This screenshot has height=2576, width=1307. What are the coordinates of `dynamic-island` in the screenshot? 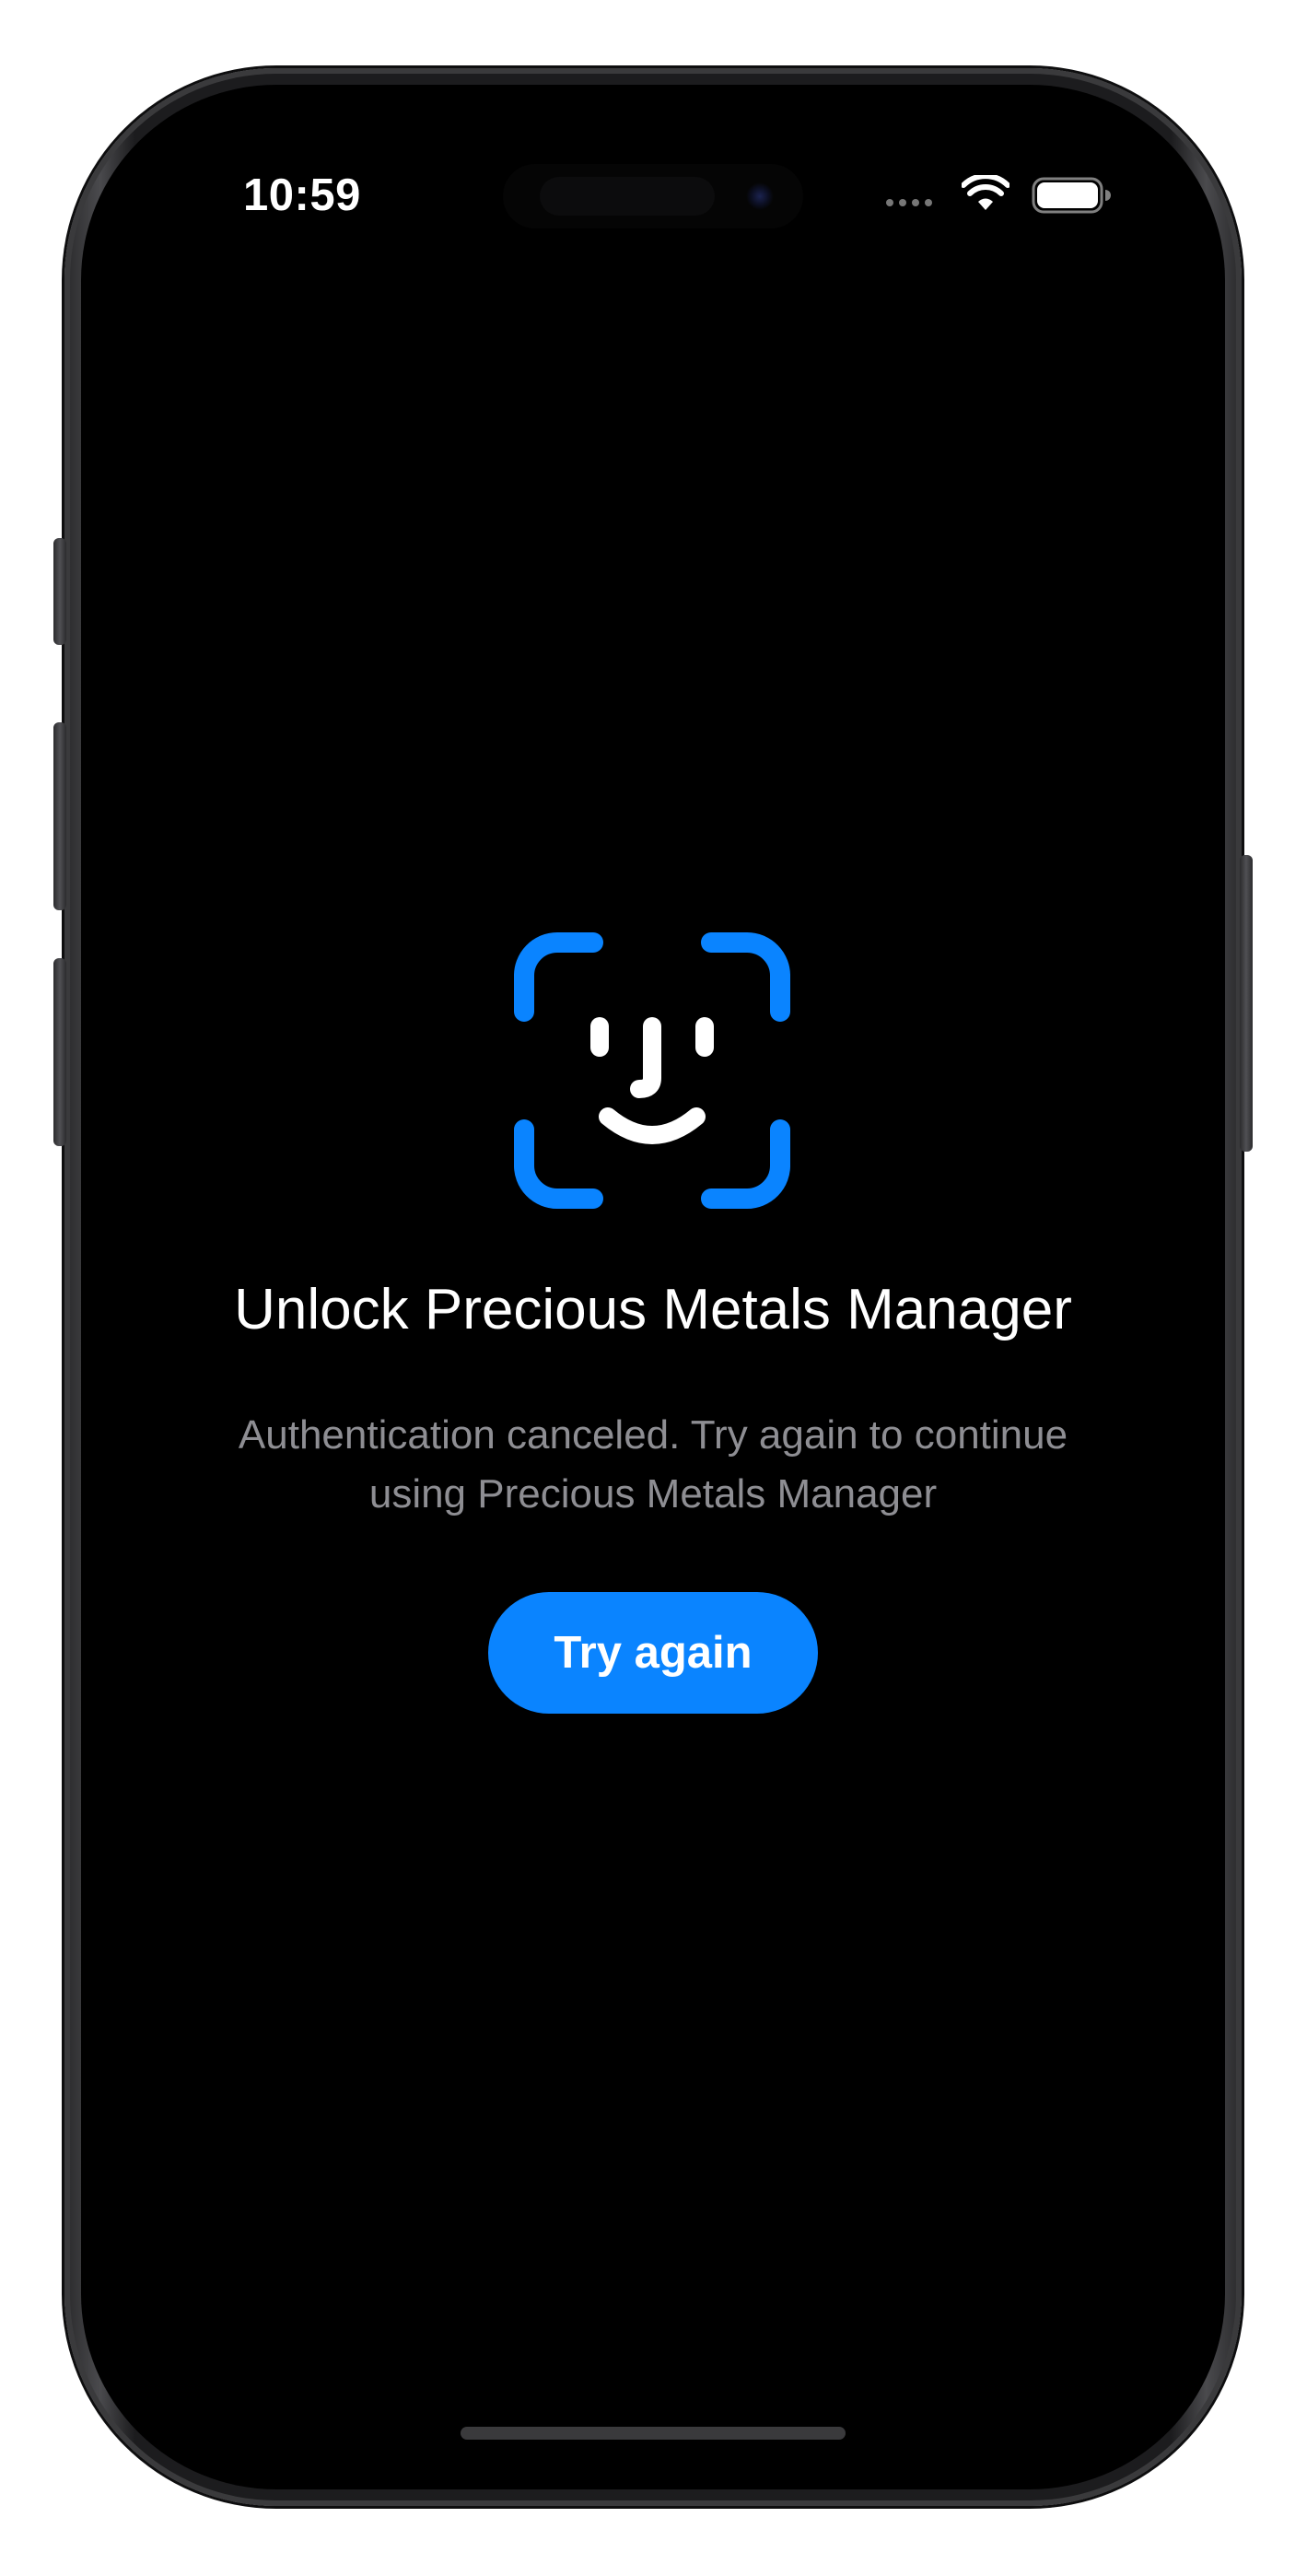 It's located at (653, 196).